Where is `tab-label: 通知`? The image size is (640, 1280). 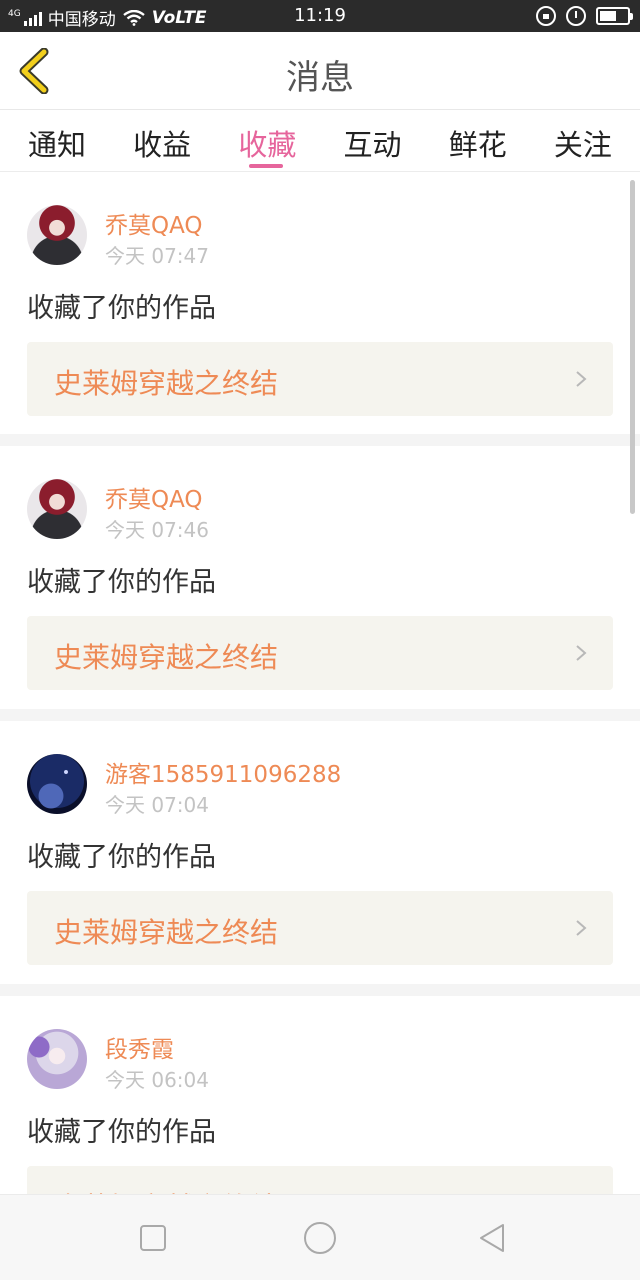 tab-label: 通知 is located at coordinates (56, 145).